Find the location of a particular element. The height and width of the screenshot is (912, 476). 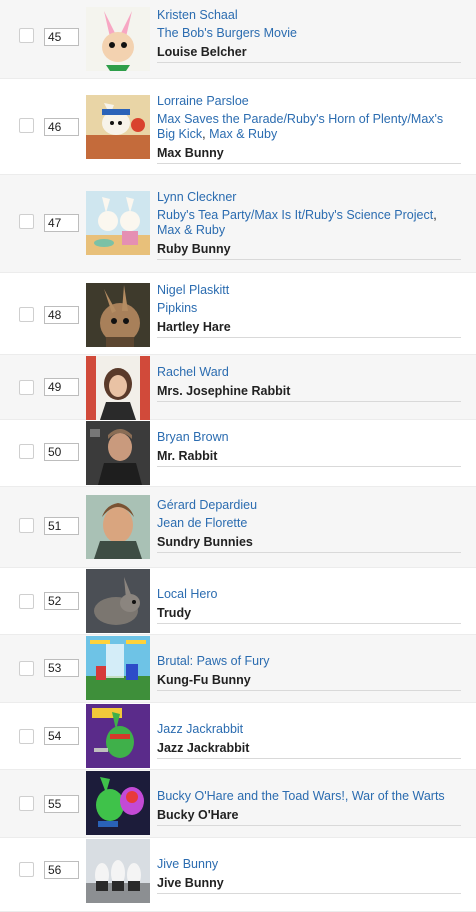

title-link: Jazz Jackrabbit is located at coordinates (309, 729).